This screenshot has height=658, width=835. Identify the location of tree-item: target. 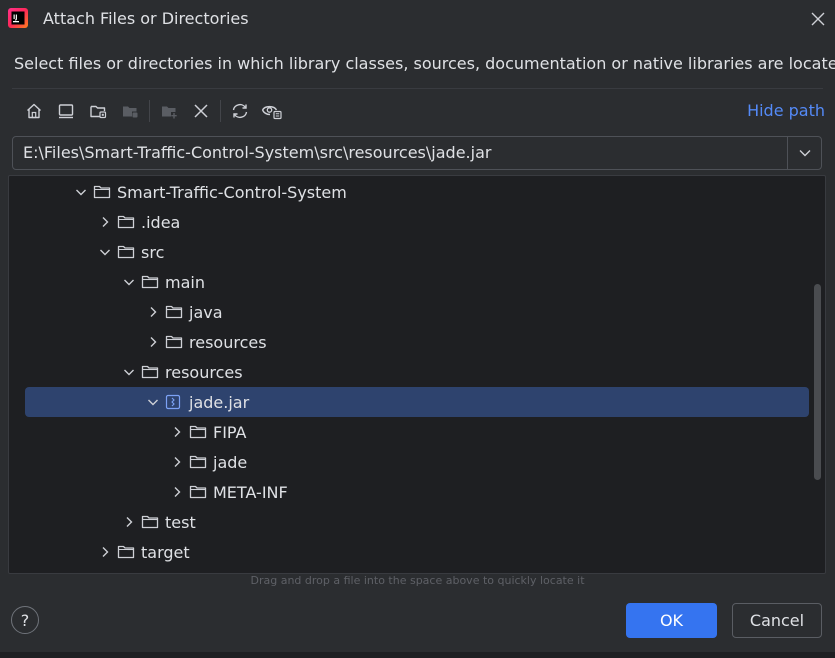
(141, 552).